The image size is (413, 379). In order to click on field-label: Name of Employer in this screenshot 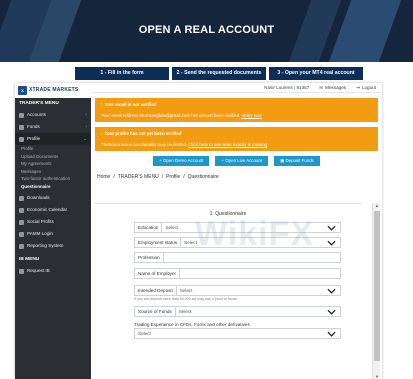, I will do `click(158, 273)`.